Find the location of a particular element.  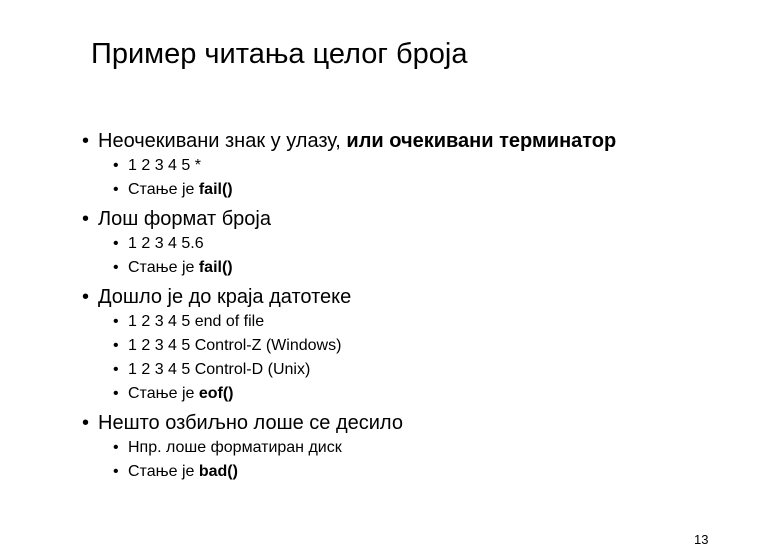

sub-bullet-item: • 1 2 3 4 5.6 is located at coordinates (412, 244).